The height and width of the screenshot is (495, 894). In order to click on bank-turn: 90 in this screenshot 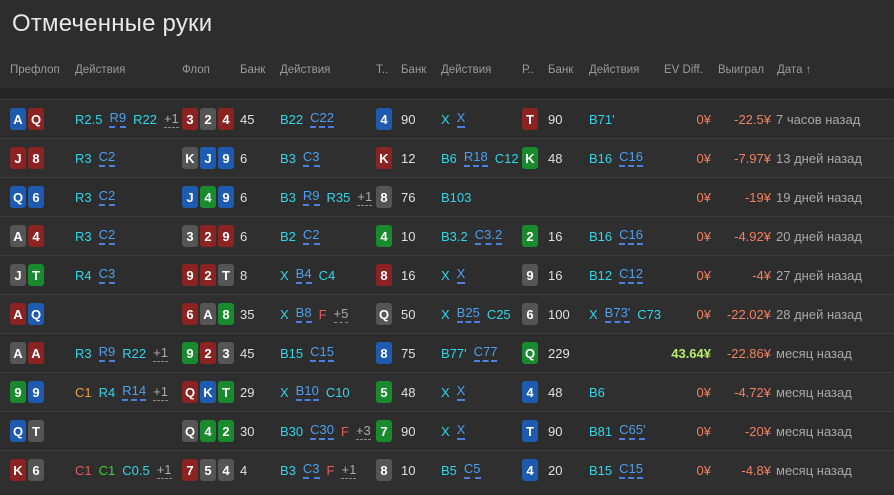, I will do `click(408, 431)`.